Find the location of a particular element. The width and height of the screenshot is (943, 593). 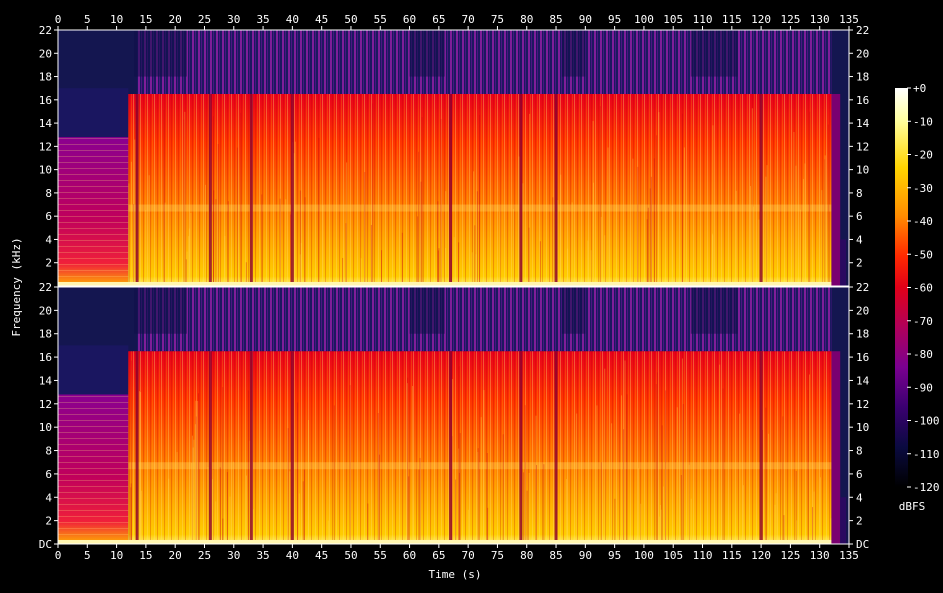

x-tick-label: 85 is located at coordinates (555, 19).